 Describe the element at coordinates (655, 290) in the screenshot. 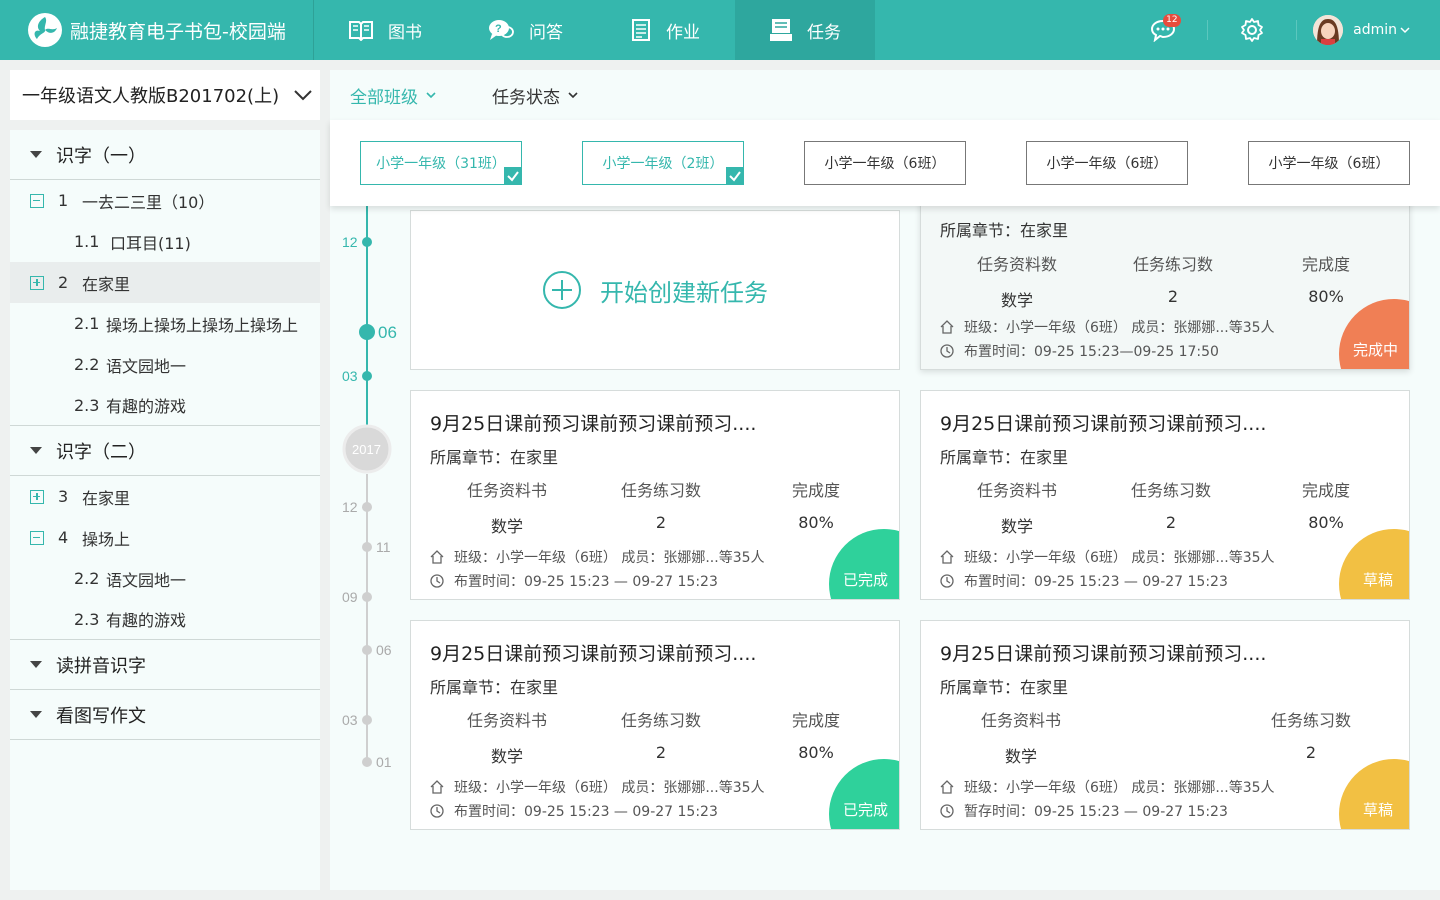

I see `create-task-button: 开始创建新任务` at that location.